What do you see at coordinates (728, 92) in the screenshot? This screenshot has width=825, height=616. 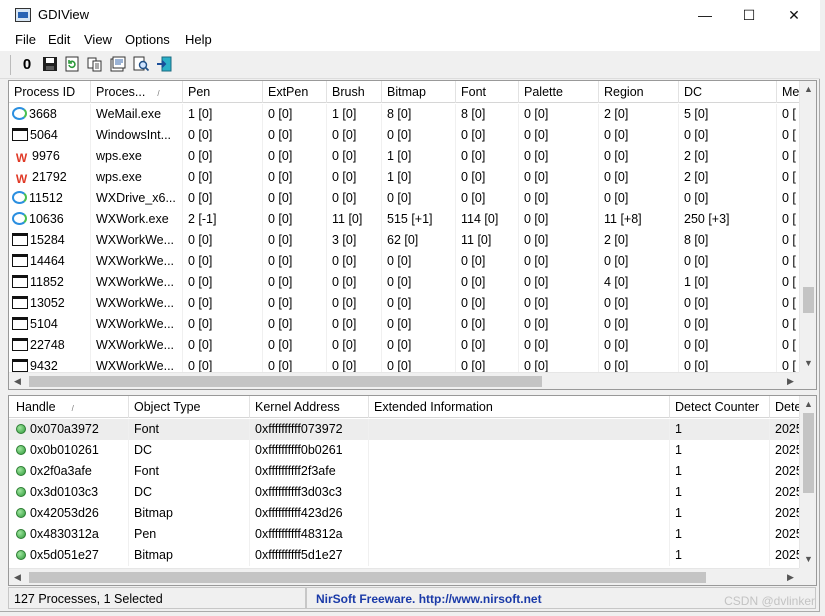 I see `col-dc: DC` at bounding box center [728, 92].